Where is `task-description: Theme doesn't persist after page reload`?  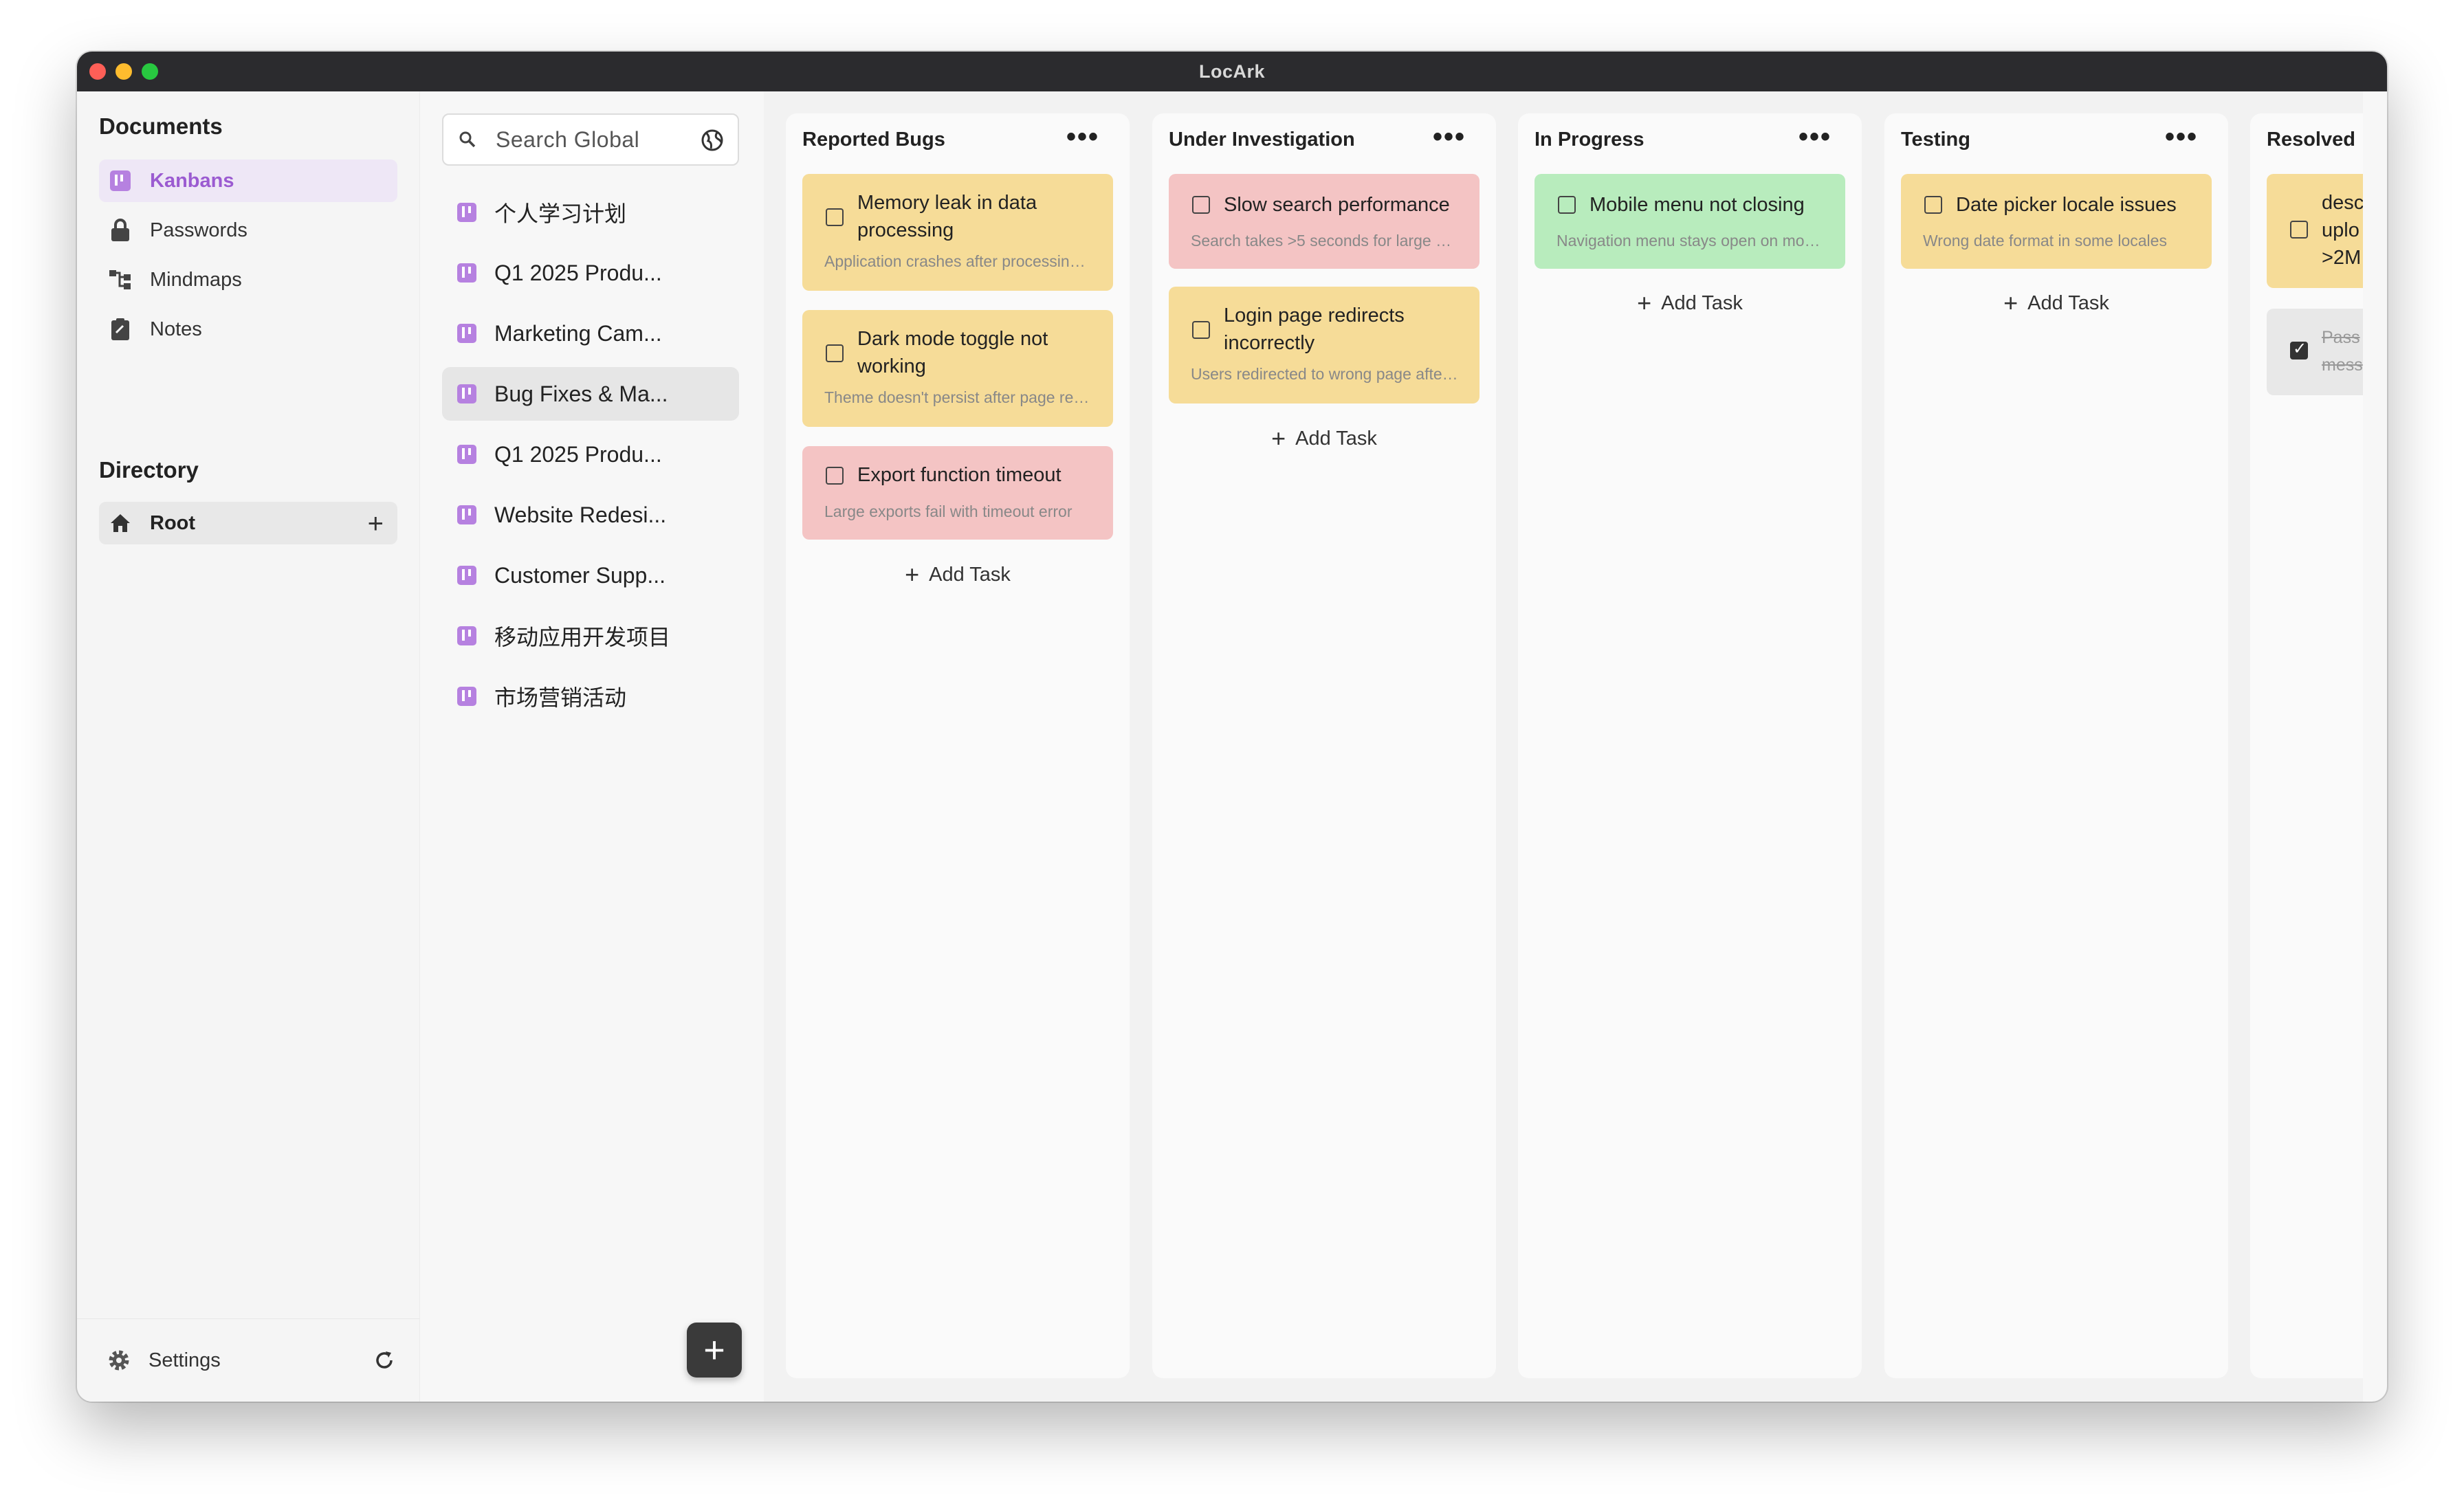 task-description: Theme doesn't persist after page reload is located at coordinates (958, 397).